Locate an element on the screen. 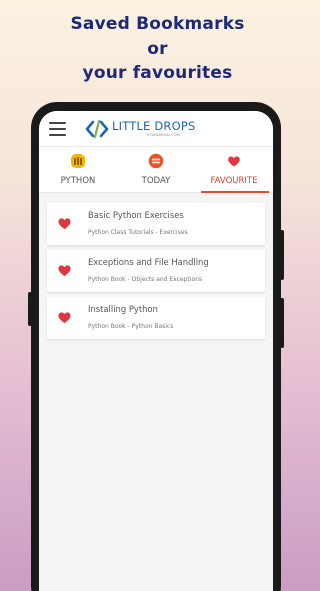  promo-line-2: or is located at coordinates (157, 48).